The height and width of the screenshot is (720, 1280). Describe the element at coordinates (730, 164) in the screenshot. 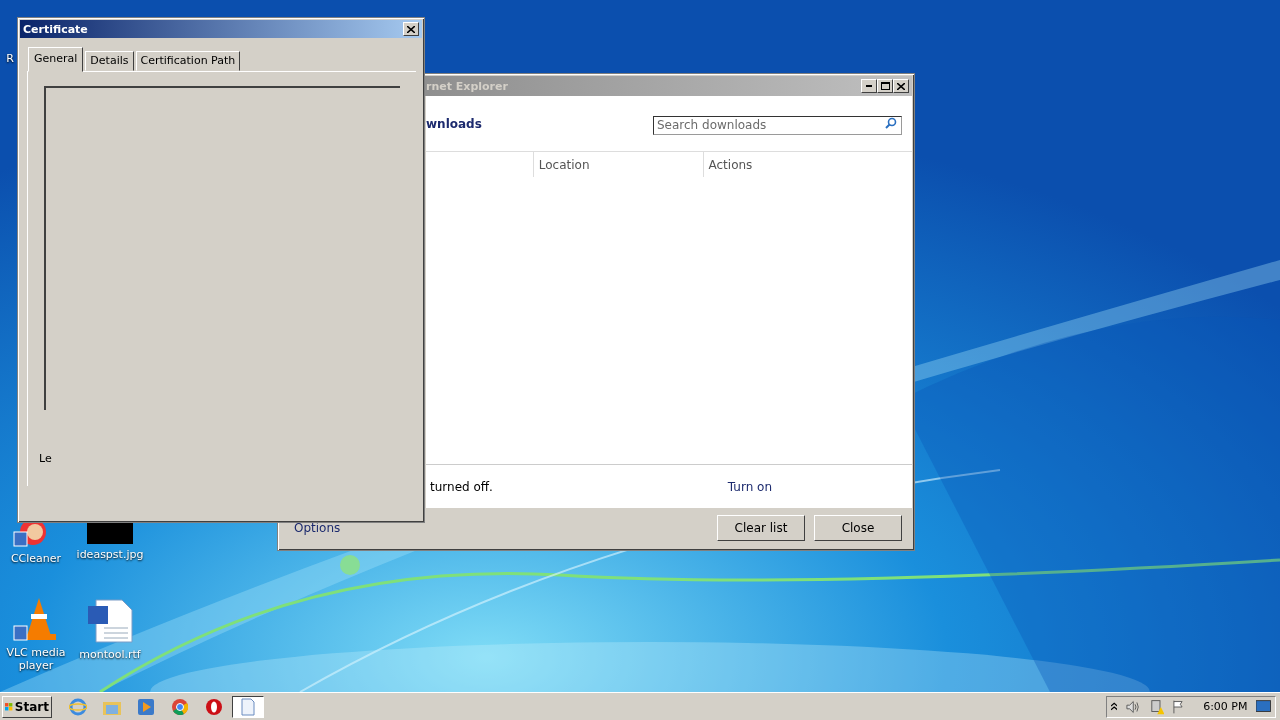

I see `column-header: Actions` at that location.